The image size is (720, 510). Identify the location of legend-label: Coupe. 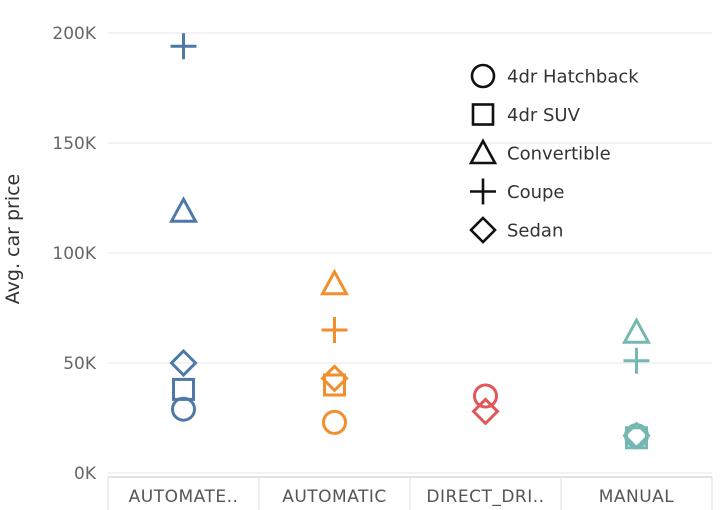
(536, 192).